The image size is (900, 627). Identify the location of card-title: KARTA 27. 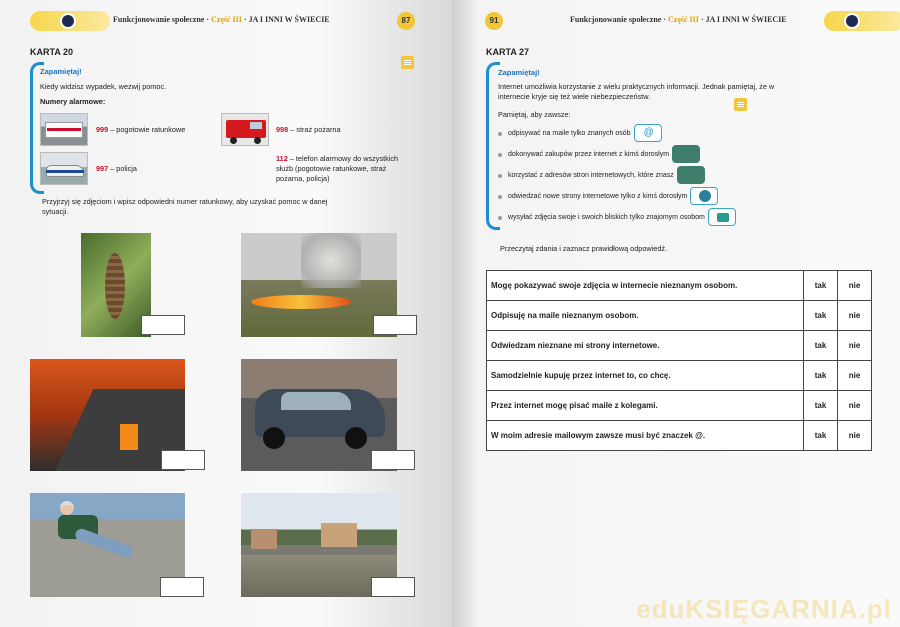
(508, 52).